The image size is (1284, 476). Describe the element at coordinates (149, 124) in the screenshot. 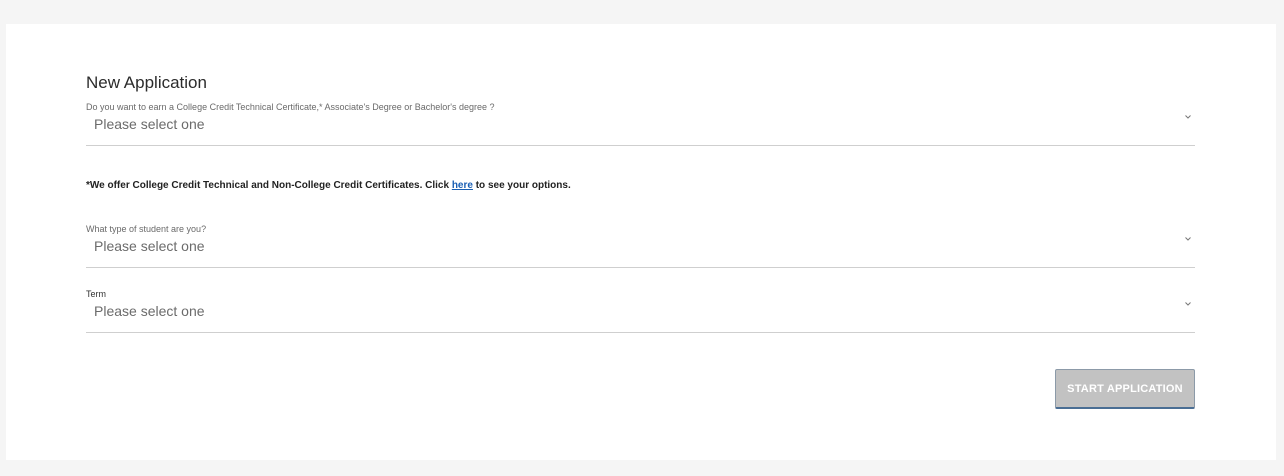

I see `degree-type-value: Please select one` at that location.